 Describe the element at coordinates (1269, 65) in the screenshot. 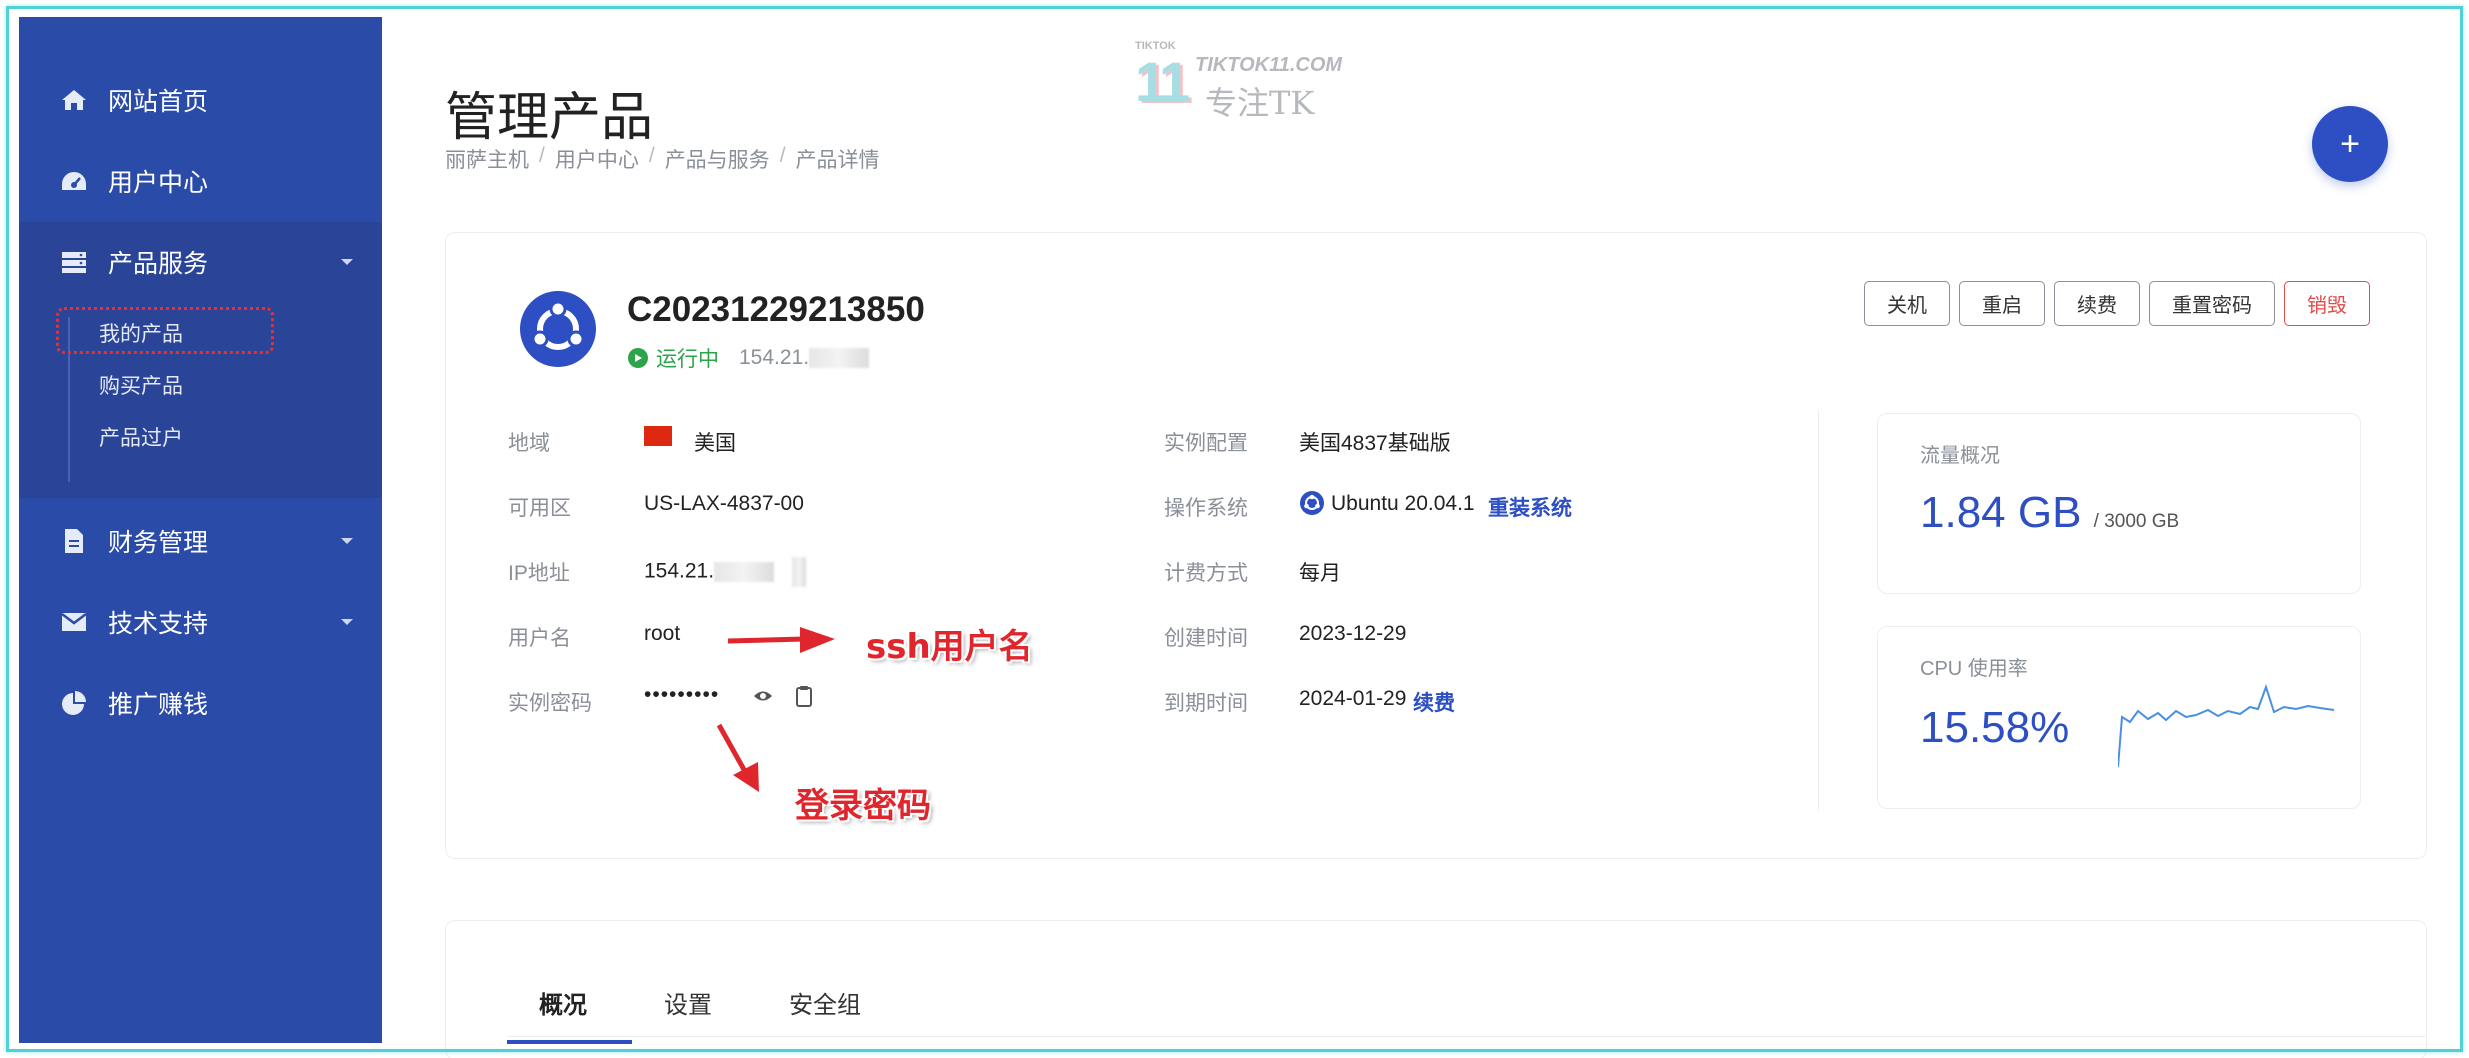

I see `watermark-brand: TIKTOK11.COM` at that location.